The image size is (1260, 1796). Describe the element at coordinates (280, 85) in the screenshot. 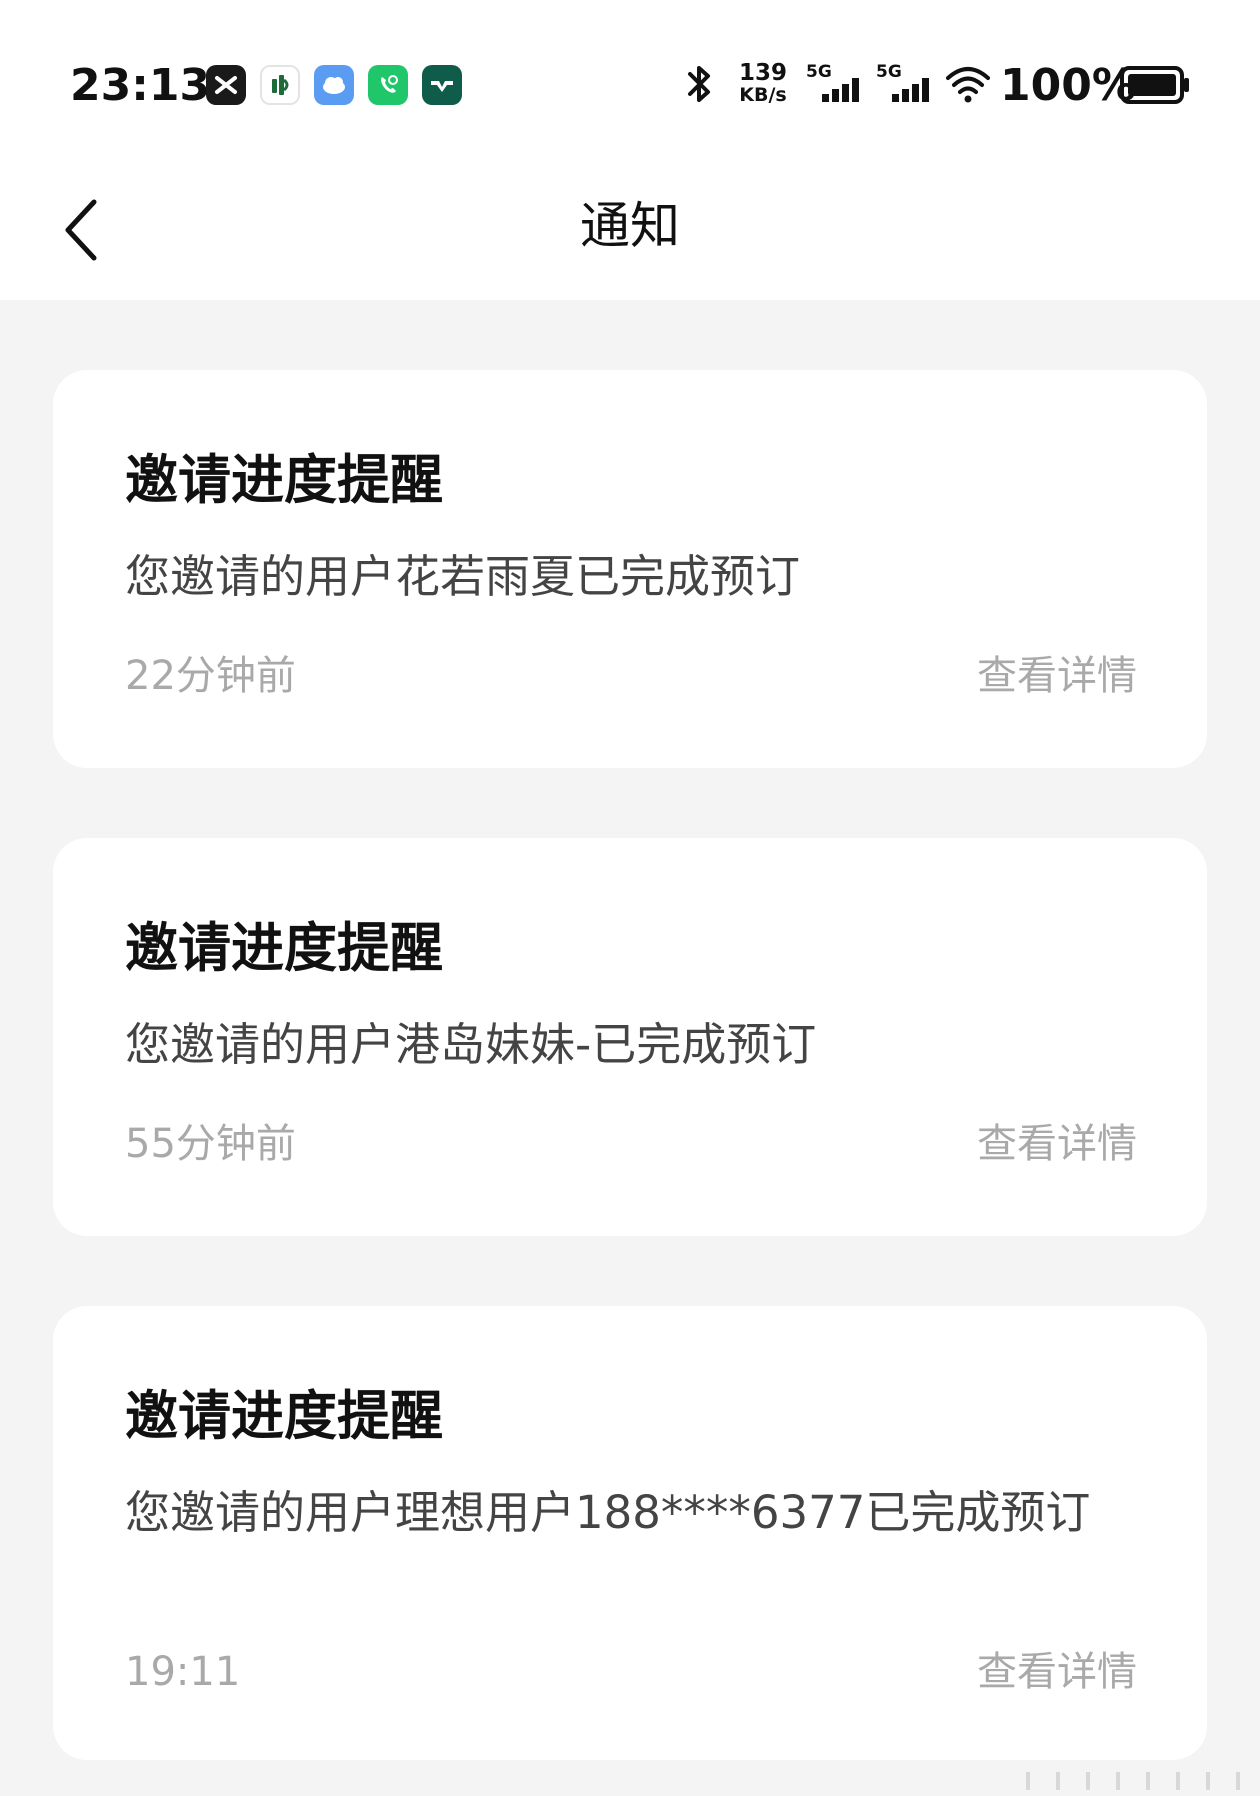

I see `stock-app-icon` at that location.